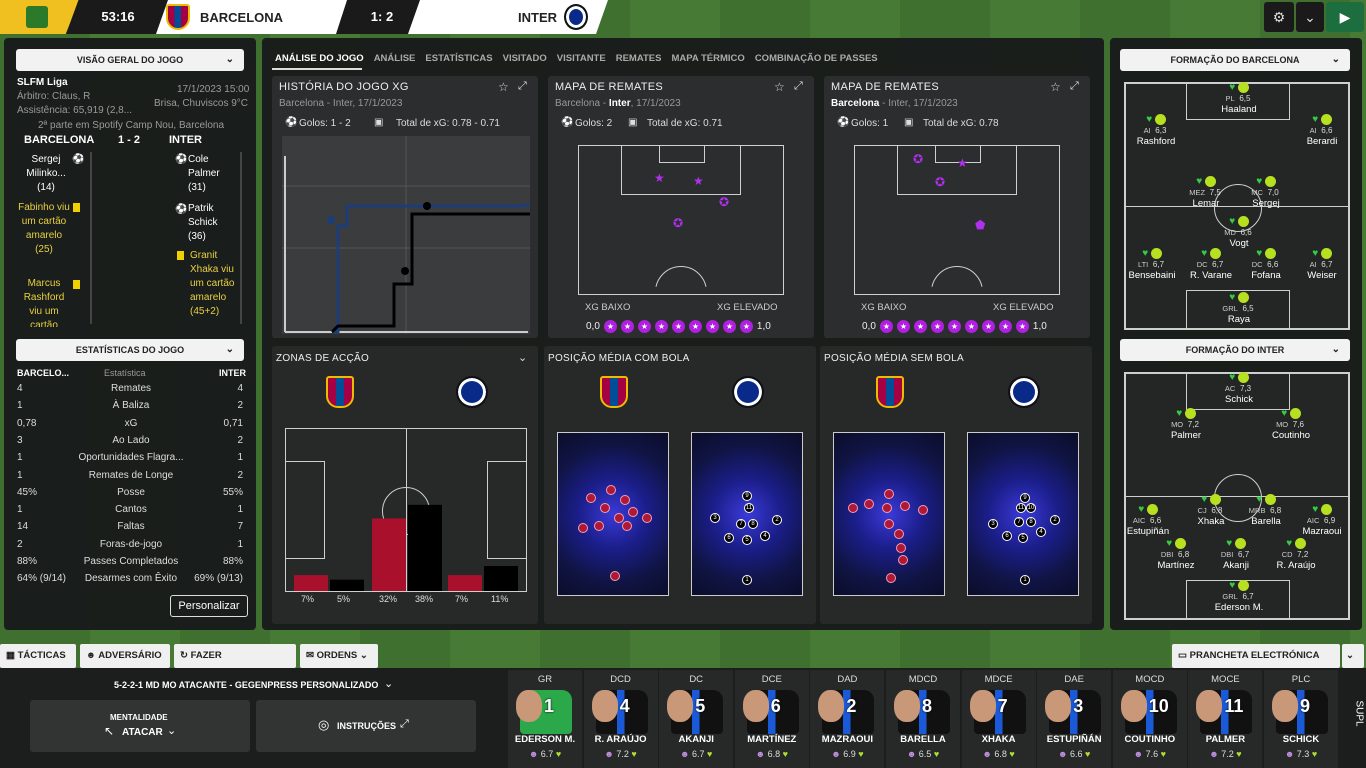  What do you see at coordinates (241, 238) in the screenshot?
I see `scrollbar` at bounding box center [241, 238].